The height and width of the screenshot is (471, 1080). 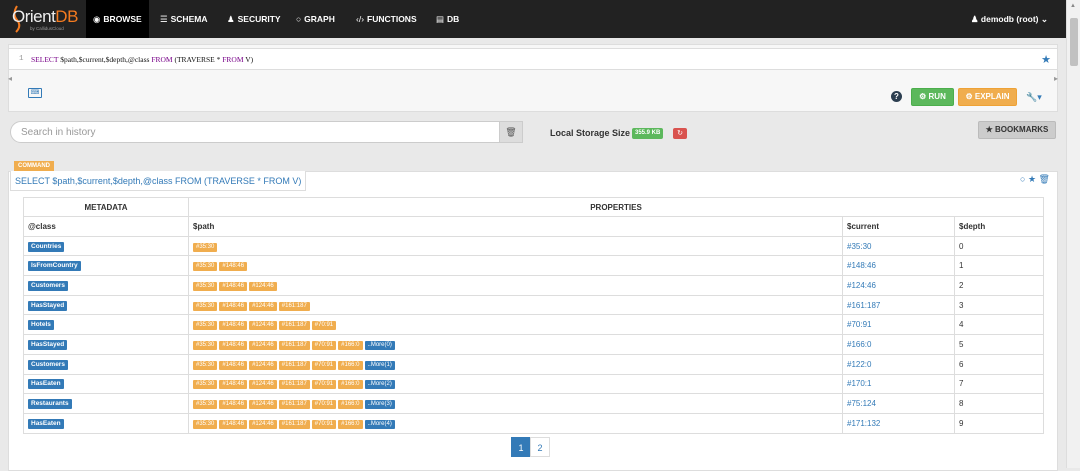 I want to click on nav-functions: ‹/› FUNCTIONS, so click(x=386, y=19).